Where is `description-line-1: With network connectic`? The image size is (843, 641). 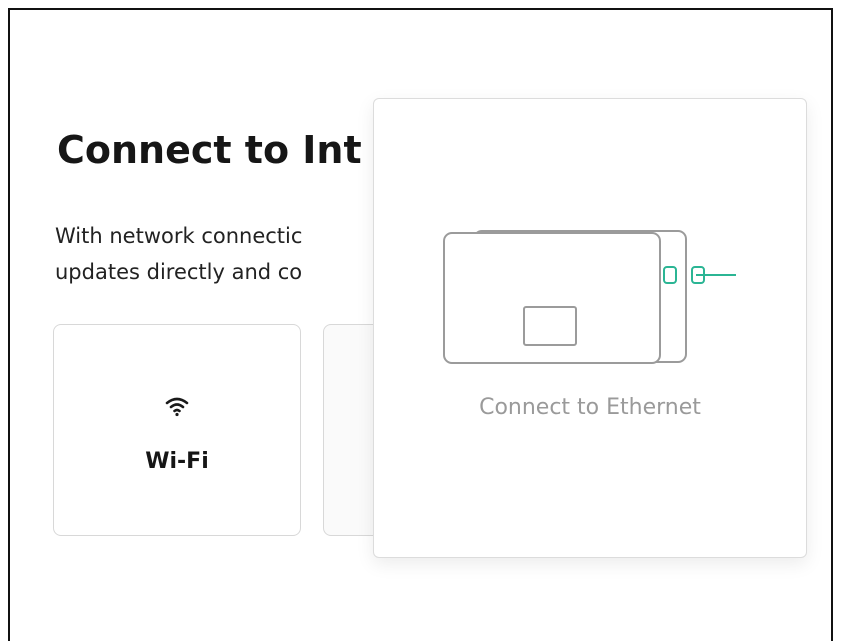
description-line-1: With network connectic is located at coordinates (179, 236).